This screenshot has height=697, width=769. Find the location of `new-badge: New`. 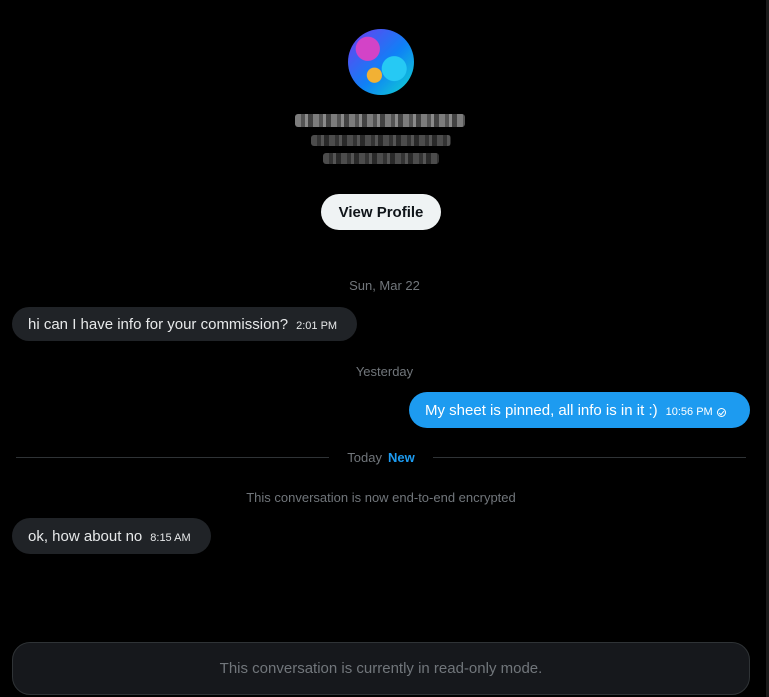

new-badge: New is located at coordinates (401, 457).